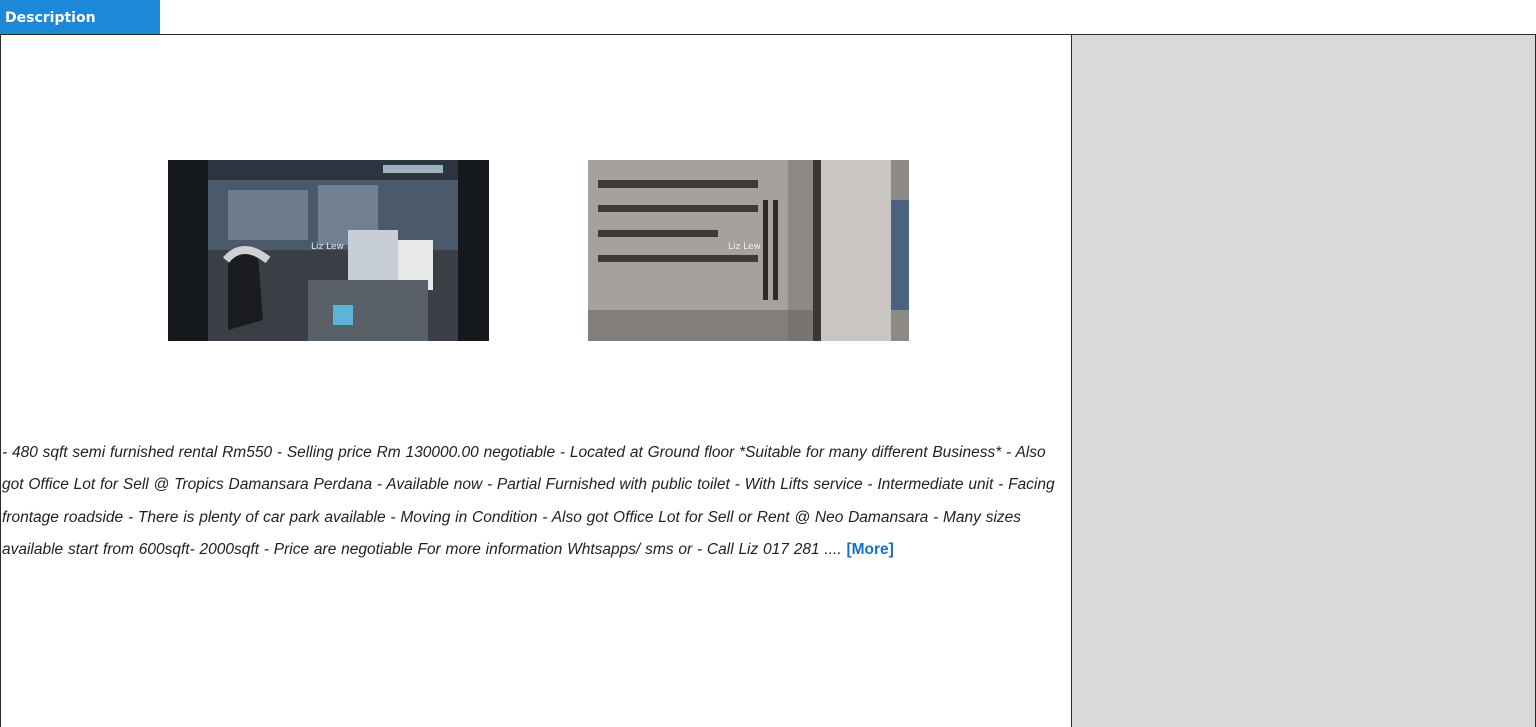 The width and height of the screenshot is (1536, 727). What do you see at coordinates (80, 17) in the screenshot?
I see `tab-description: Description` at bounding box center [80, 17].